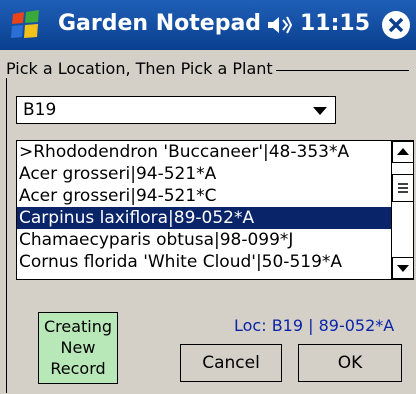 The height and width of the screenshot is (394, 416). I want to click on windows-start-icon, so click(26, 25).